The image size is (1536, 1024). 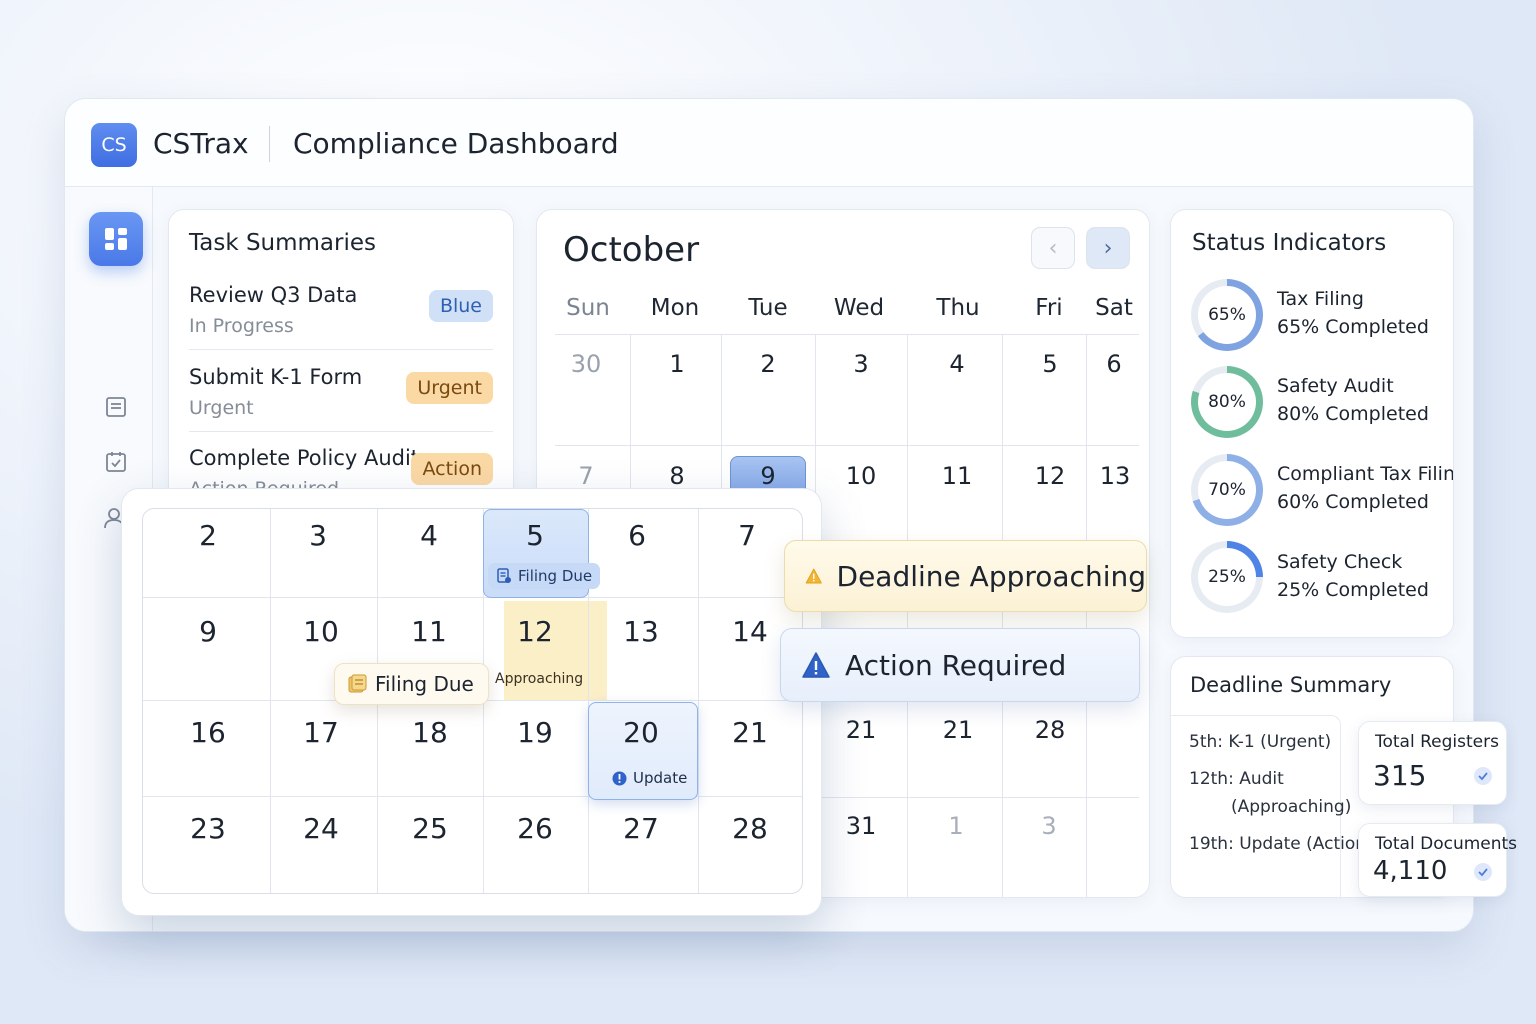 I want to click on sidebar-item-documents, so click(x=116, y=407).